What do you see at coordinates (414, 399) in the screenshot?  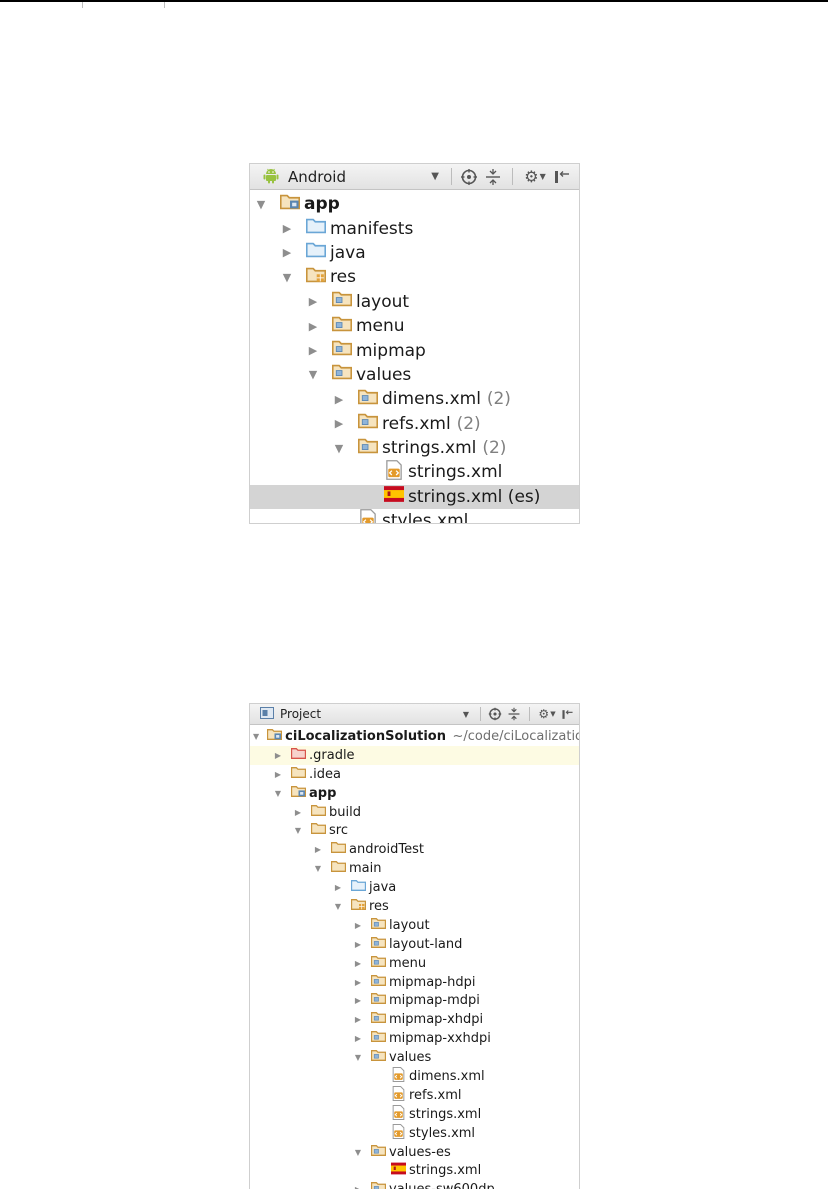 I see `tree-item-dimens-xml: ▶ dimens.xml (2)` at bounding box center [414, 399].